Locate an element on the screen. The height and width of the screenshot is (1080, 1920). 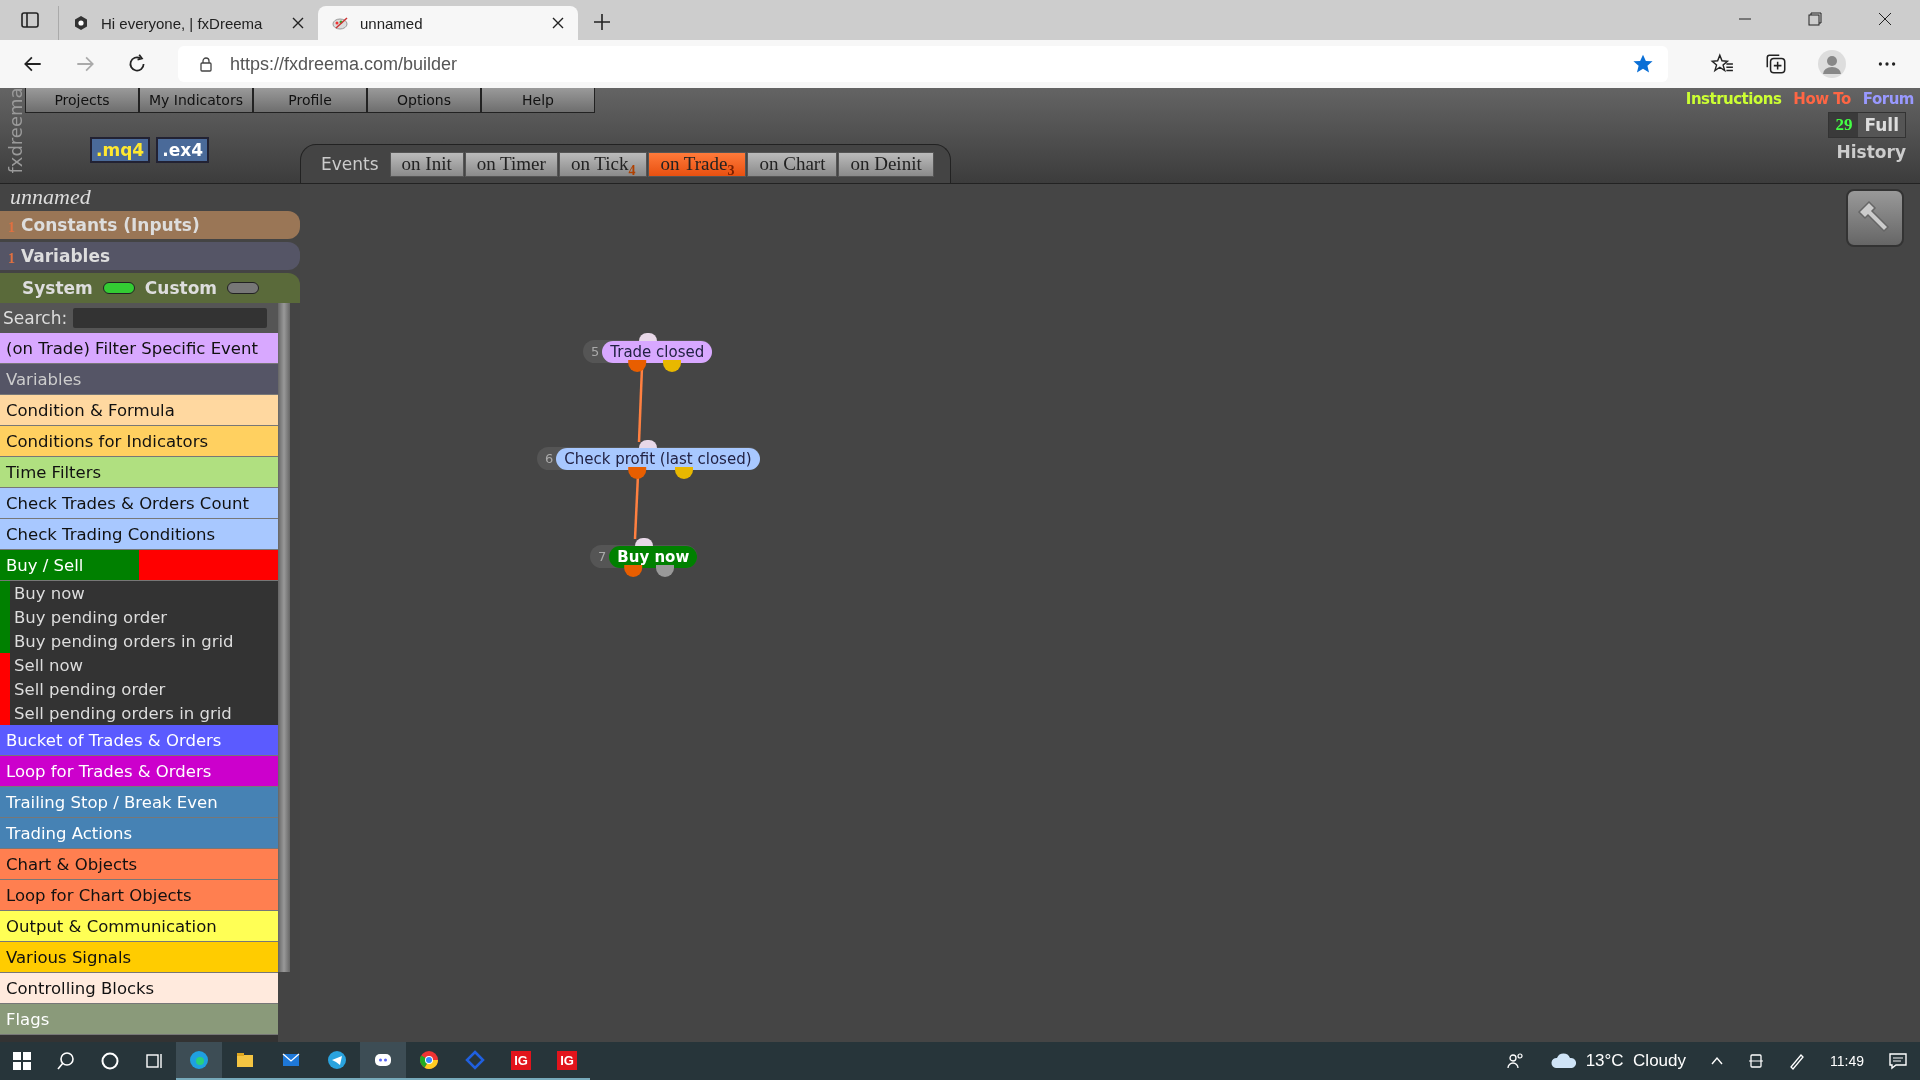
category-item: Trading Actions is located at coordinates (139, 833).